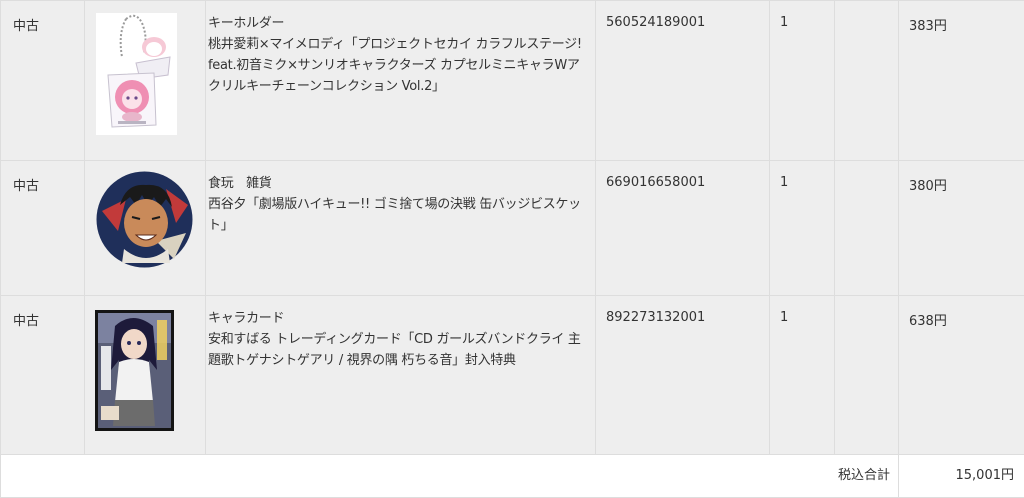 Image resolution: width=1024 pixels, height=498 pixels. Describe the element at coordinates (655, 22) in the screenshot. I see `item-code: 560524189001` at that location.